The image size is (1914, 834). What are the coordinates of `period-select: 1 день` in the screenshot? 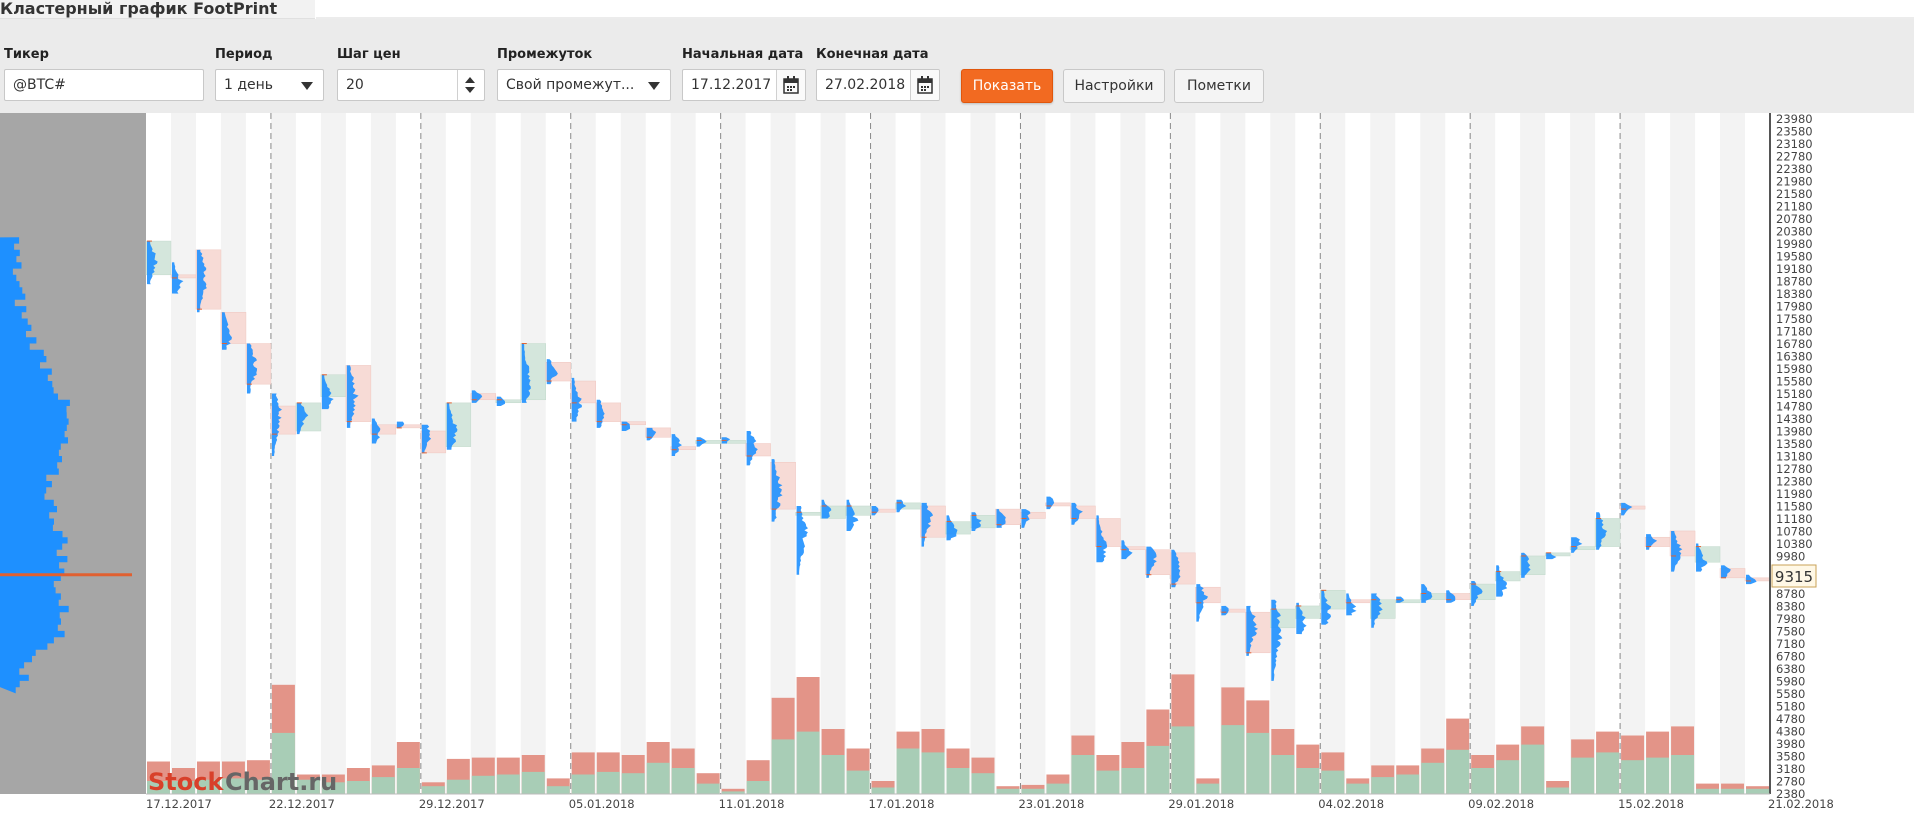 It's located at (269, 85).